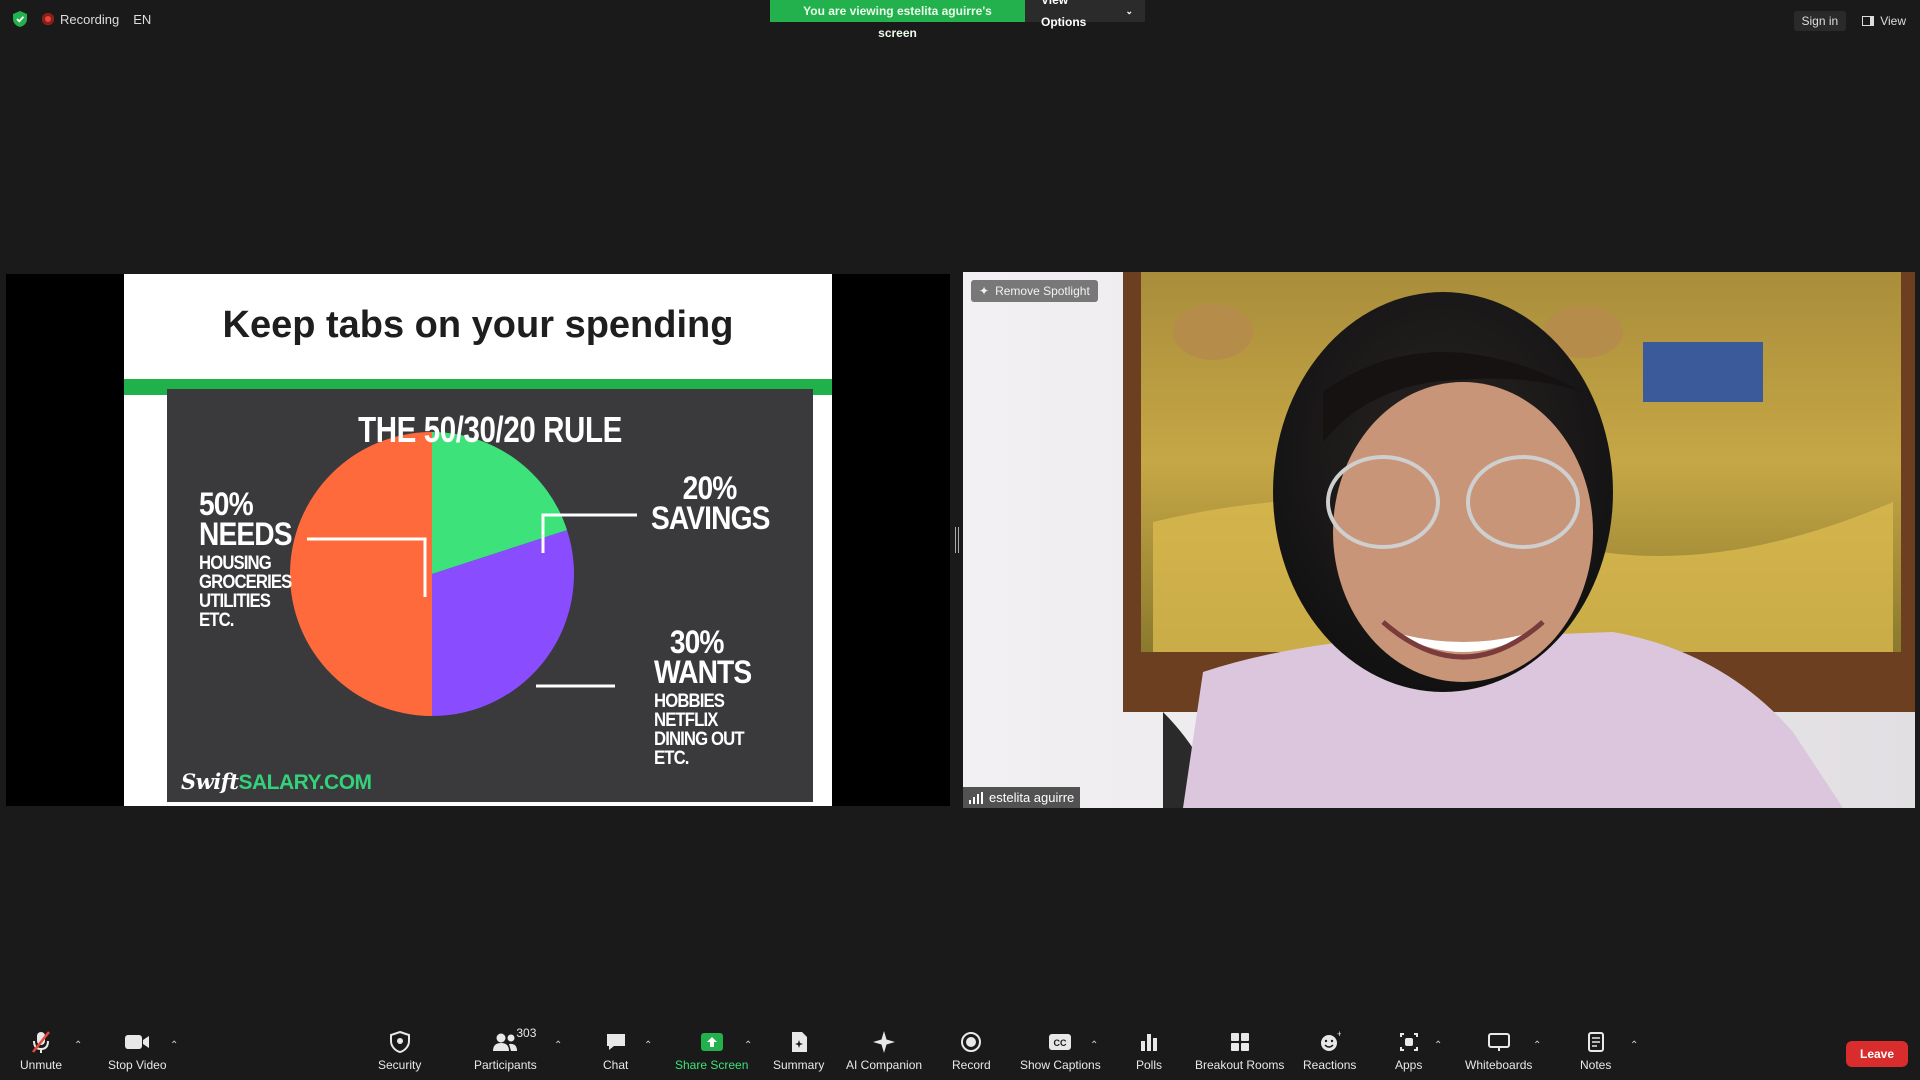 The height and width of the screenshot is (1080, 1920). I want to click on ai-companion-label: AI Companion, so click(884, 1065).